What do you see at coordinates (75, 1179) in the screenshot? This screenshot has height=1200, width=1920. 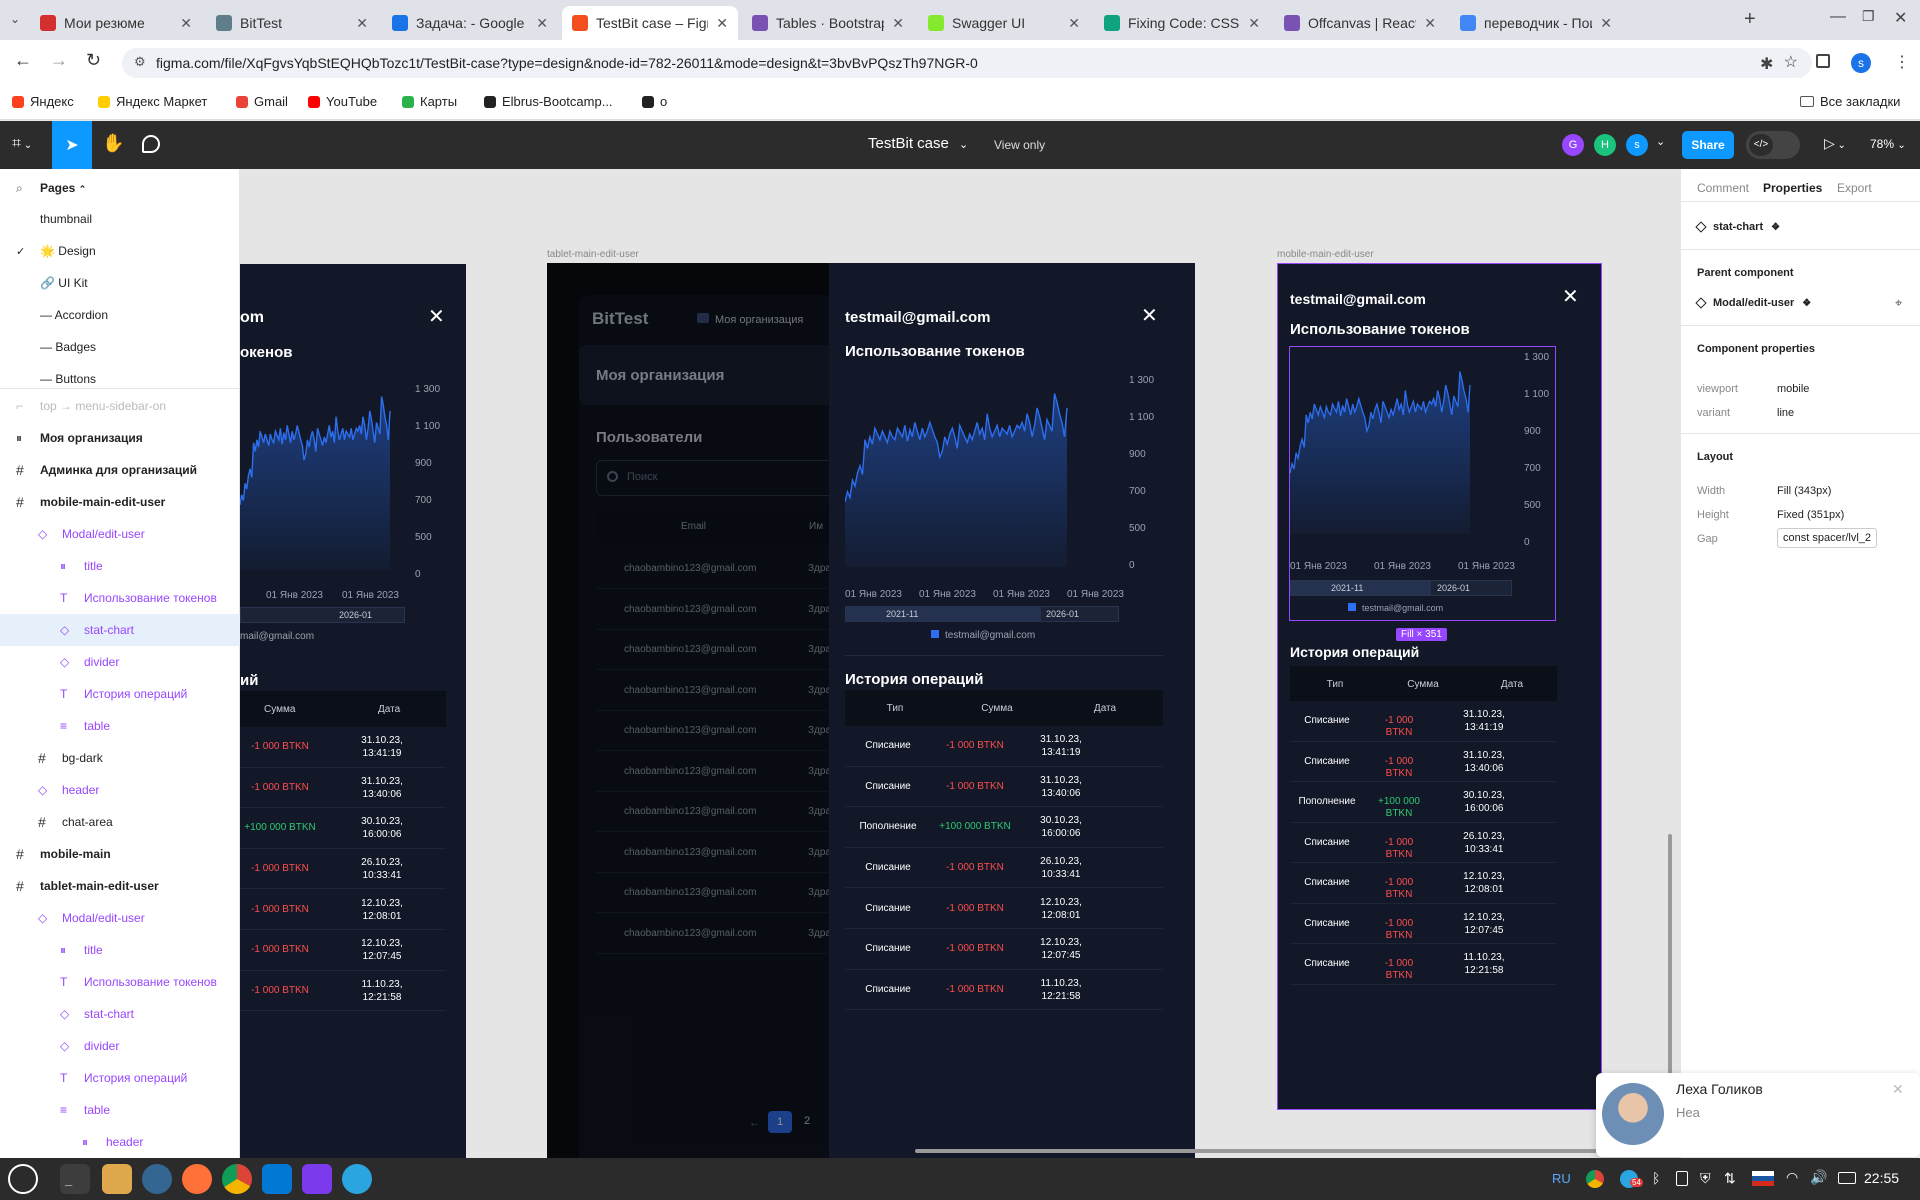 I see `terminal-icon: _` at bounding box center [75, 1179].